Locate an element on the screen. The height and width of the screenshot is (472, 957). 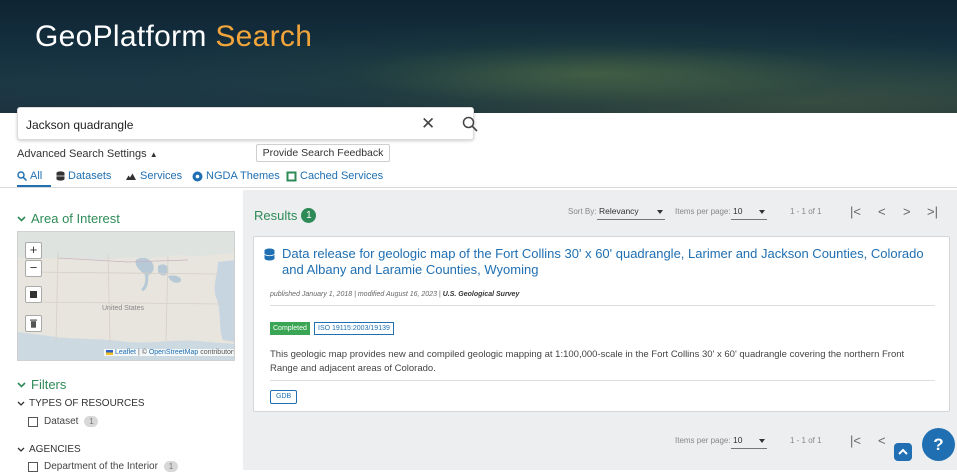
brand-main: GeoPlatform is located at coordinates (121, 36).